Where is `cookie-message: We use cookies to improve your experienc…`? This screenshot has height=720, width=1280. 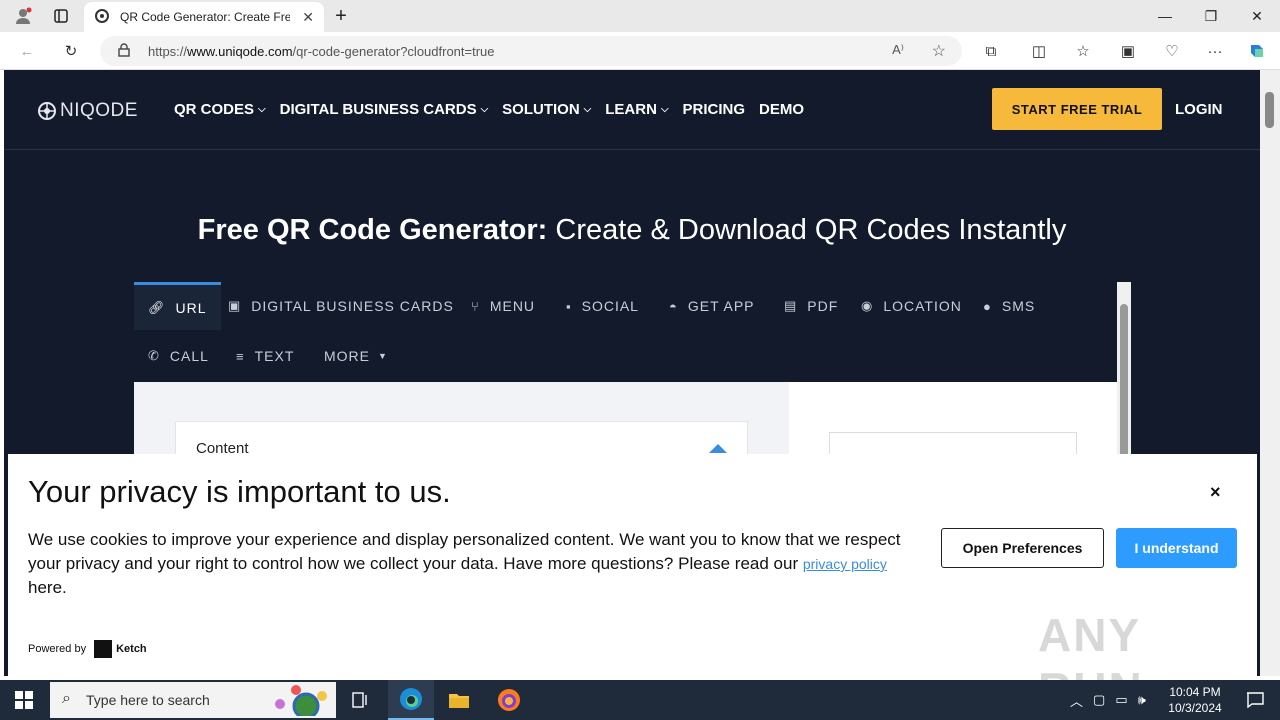
cookie-message: We use cookies to improve your experienc… is located at coordinates (468, 564).